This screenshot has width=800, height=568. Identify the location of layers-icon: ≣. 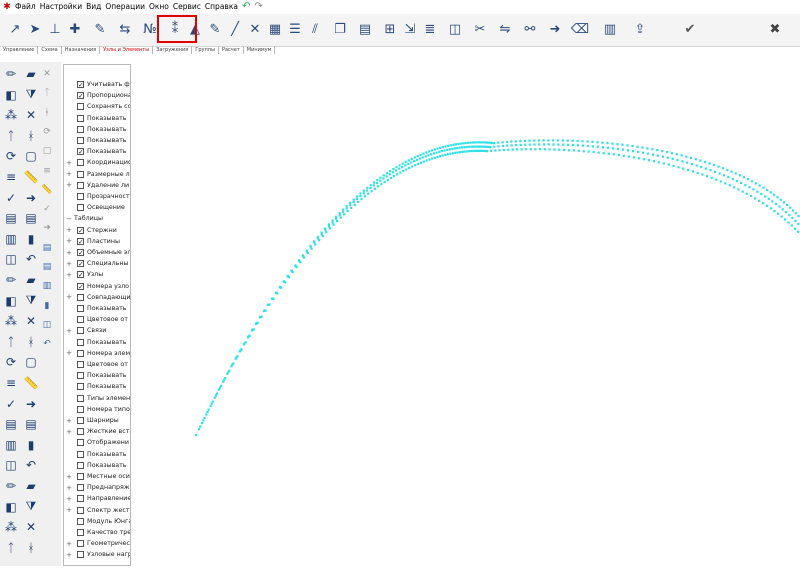
(430, 29).